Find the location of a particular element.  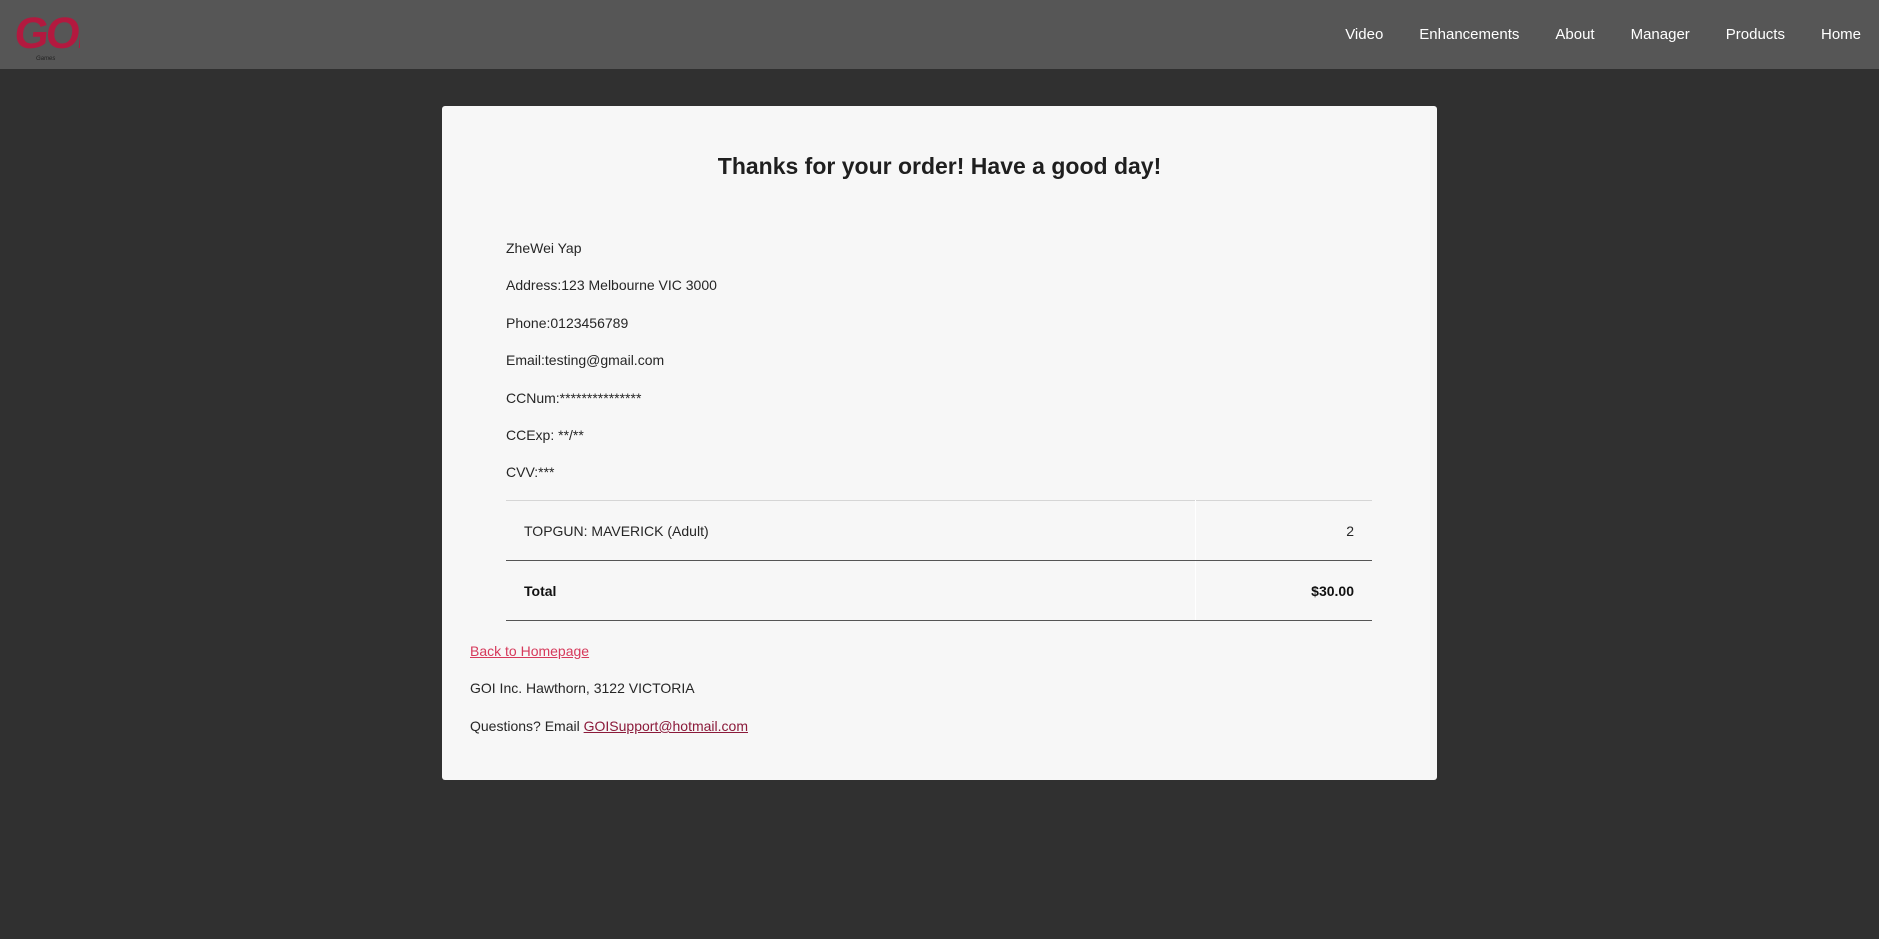

table-row: TOPGUN: MAVERICK (Adult) 2 is located at coordinates (939, 530).